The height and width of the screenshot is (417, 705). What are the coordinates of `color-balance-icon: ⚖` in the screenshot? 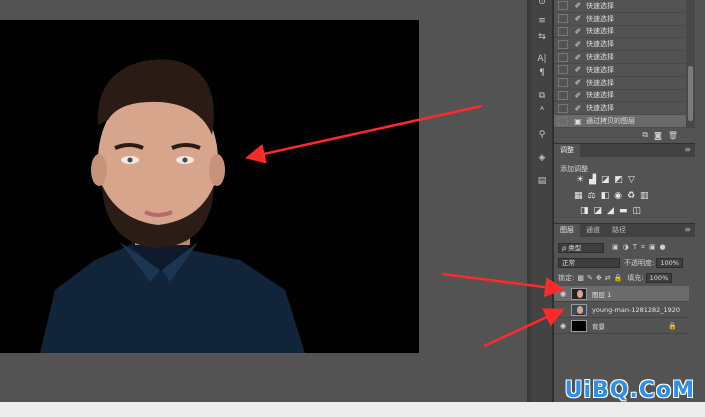 It's located at (592, 196).